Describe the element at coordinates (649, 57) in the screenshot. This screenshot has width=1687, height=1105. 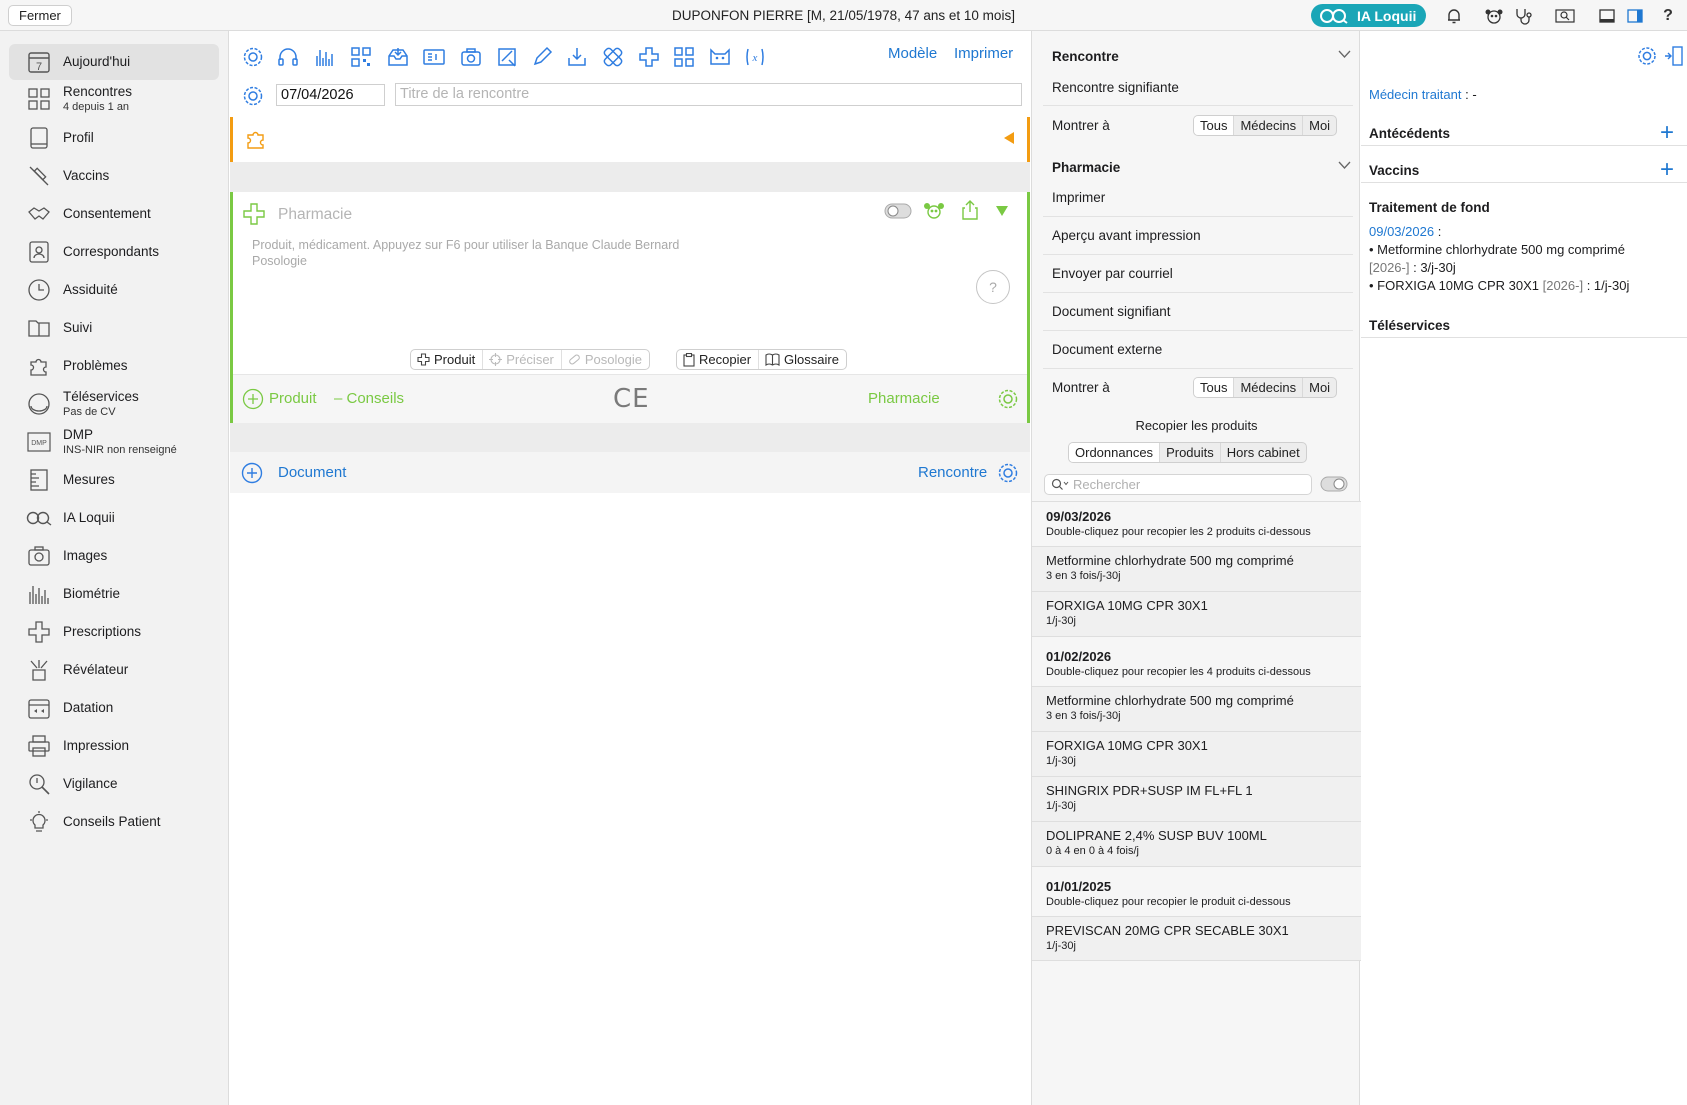
I see `cross-icon` at that location.